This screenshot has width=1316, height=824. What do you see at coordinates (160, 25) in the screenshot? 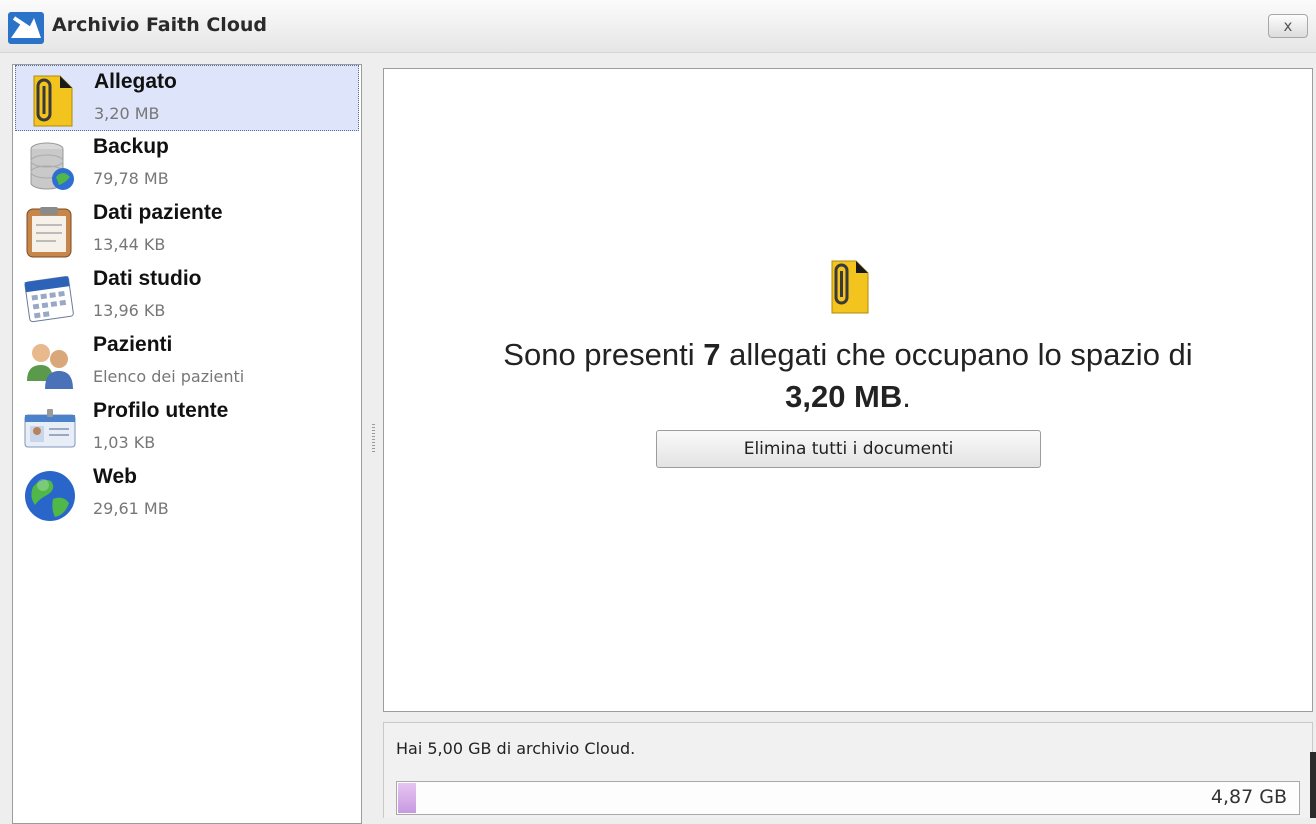
I see `window-title: Archivio Faith Cloud` at bounding box center [160, 25].